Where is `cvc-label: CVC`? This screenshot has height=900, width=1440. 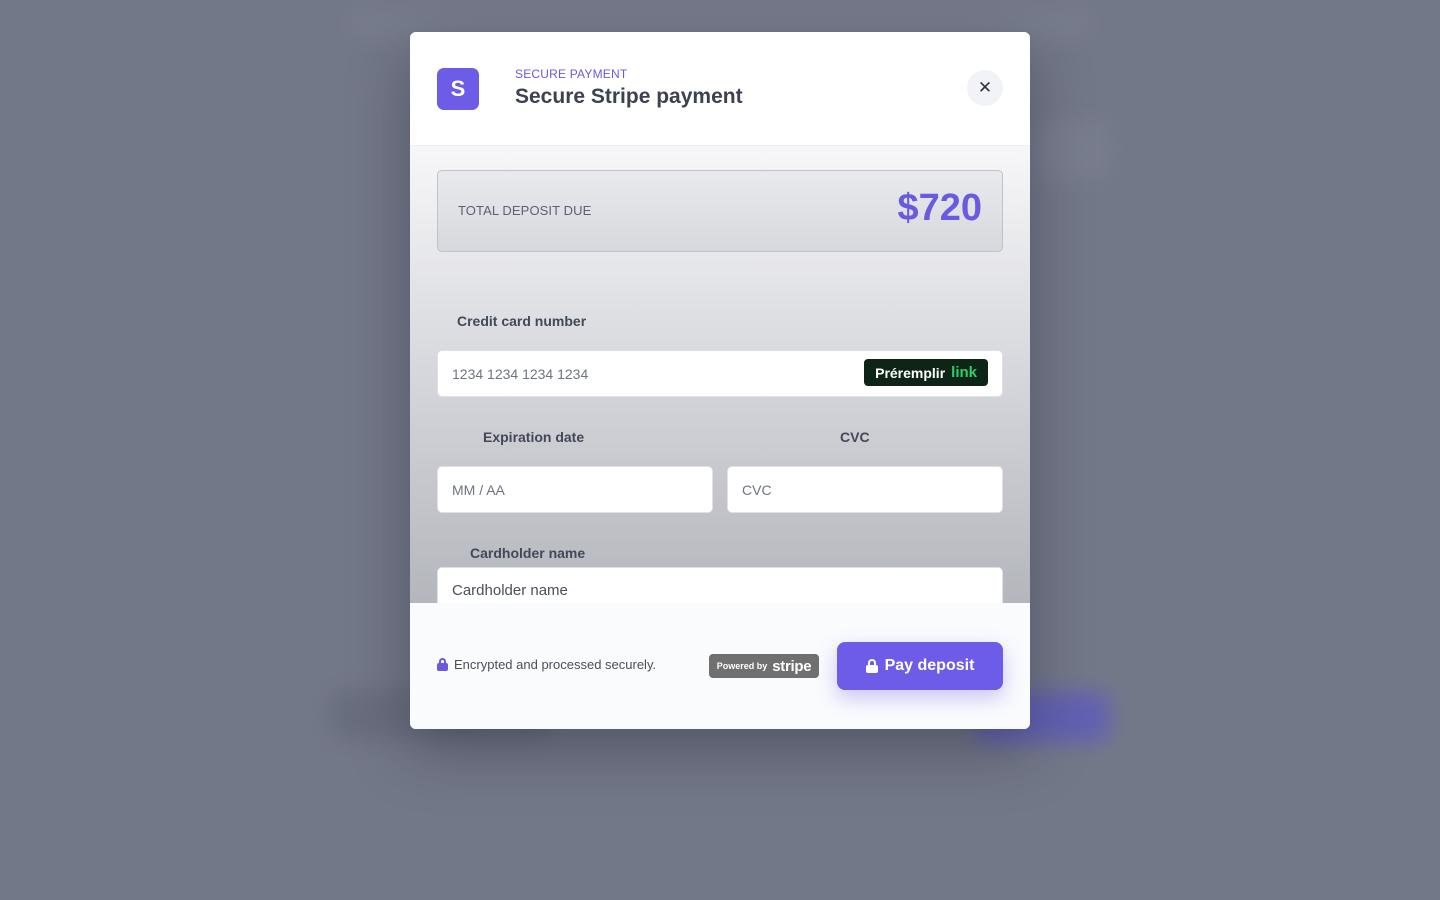
cvc-label: CVC is located at coordinates (855, 437).